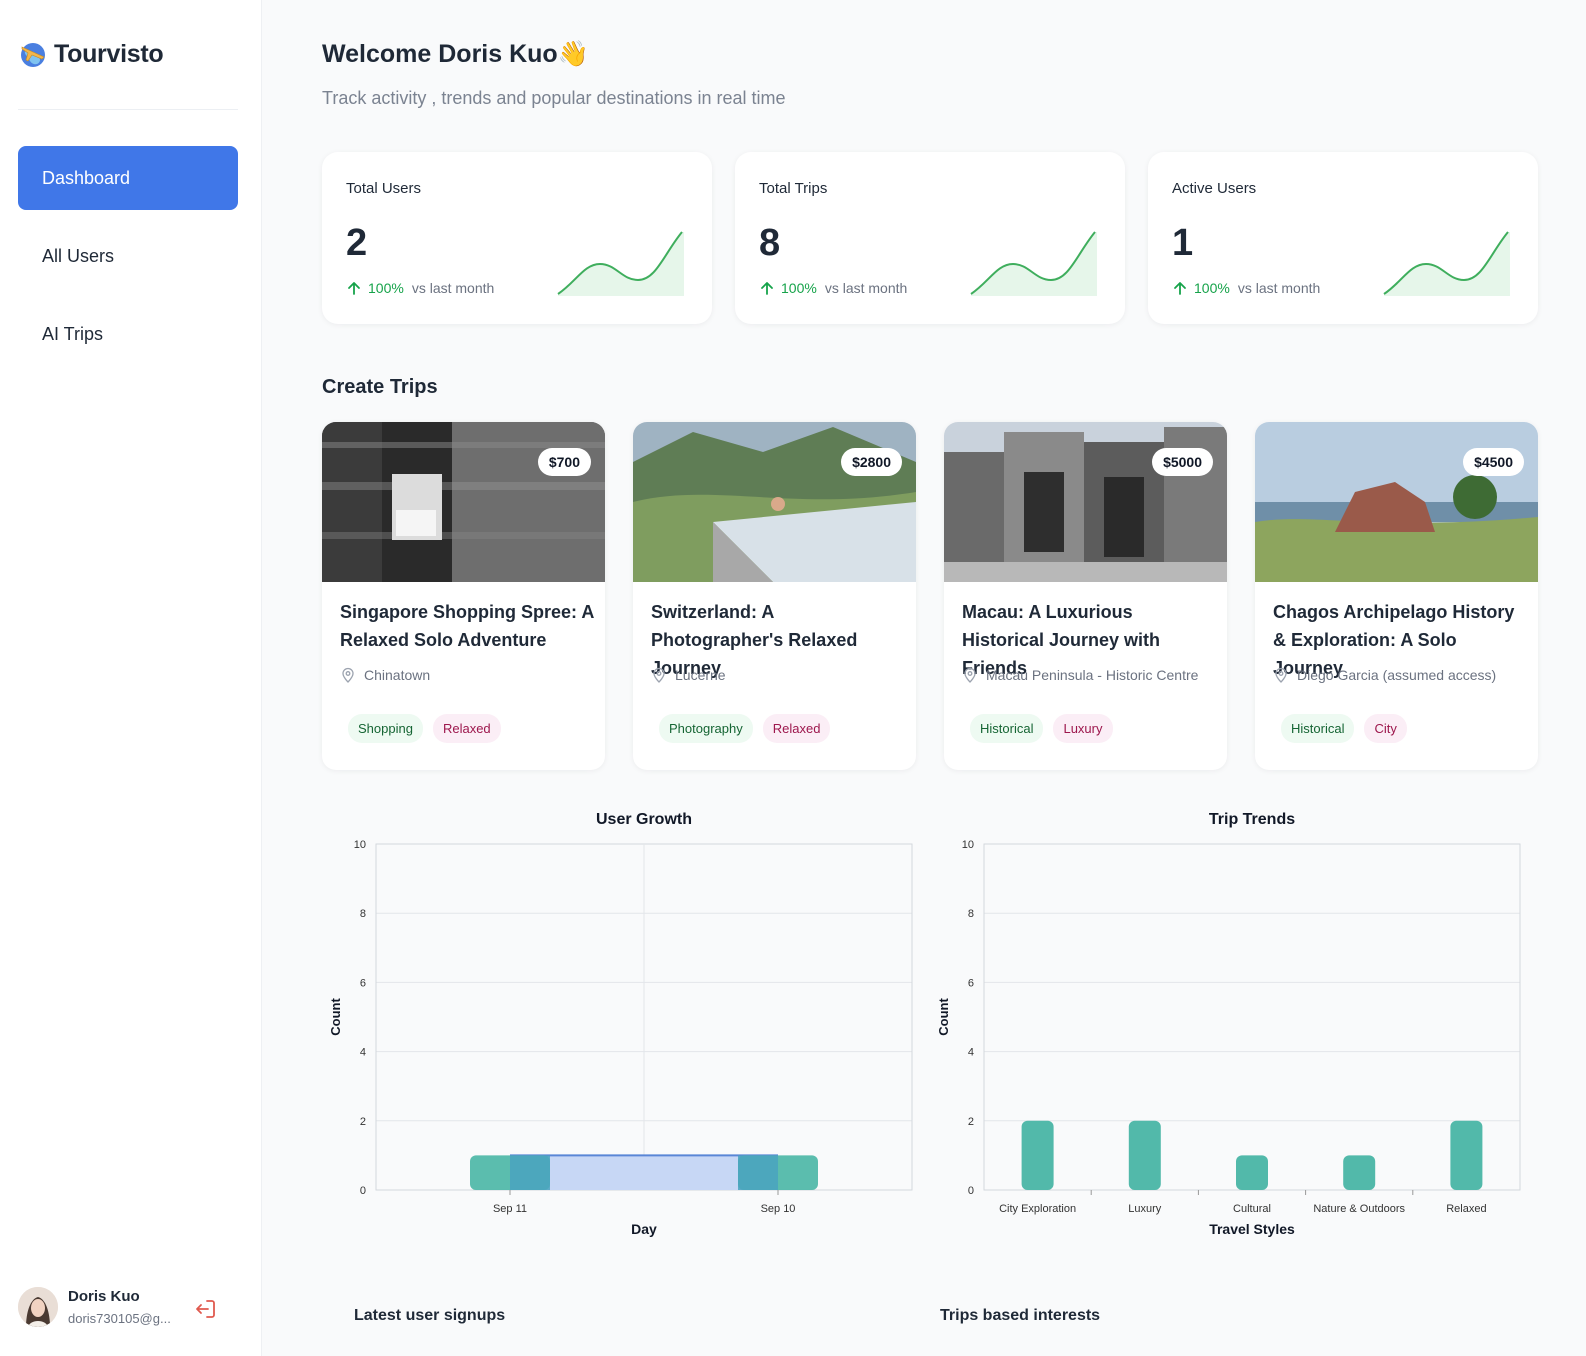 This screenshot has height=1356, width=1586. What do you see at coordinates (517, 238) in the screenshot?
I see `stat-card-total-users: Total Users 2 100% vs last month` at bounding box center [517, 238].